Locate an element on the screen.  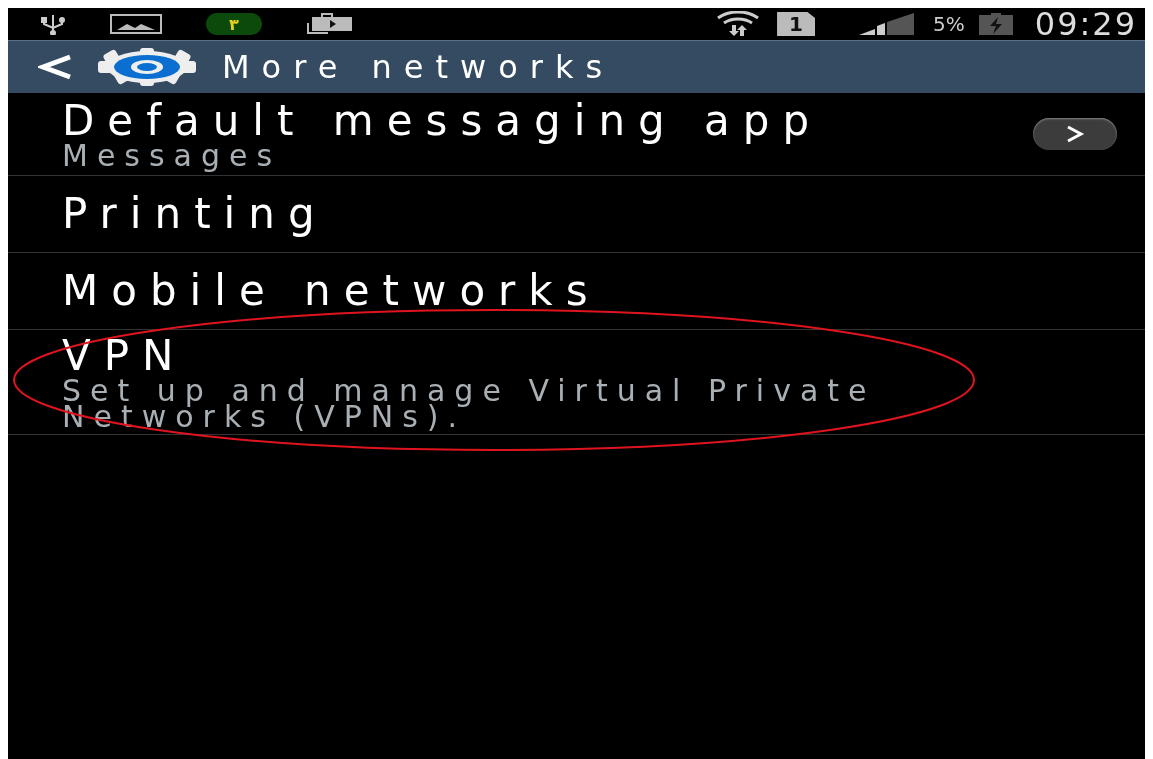
back-icon is located at coordinates (55, 67).